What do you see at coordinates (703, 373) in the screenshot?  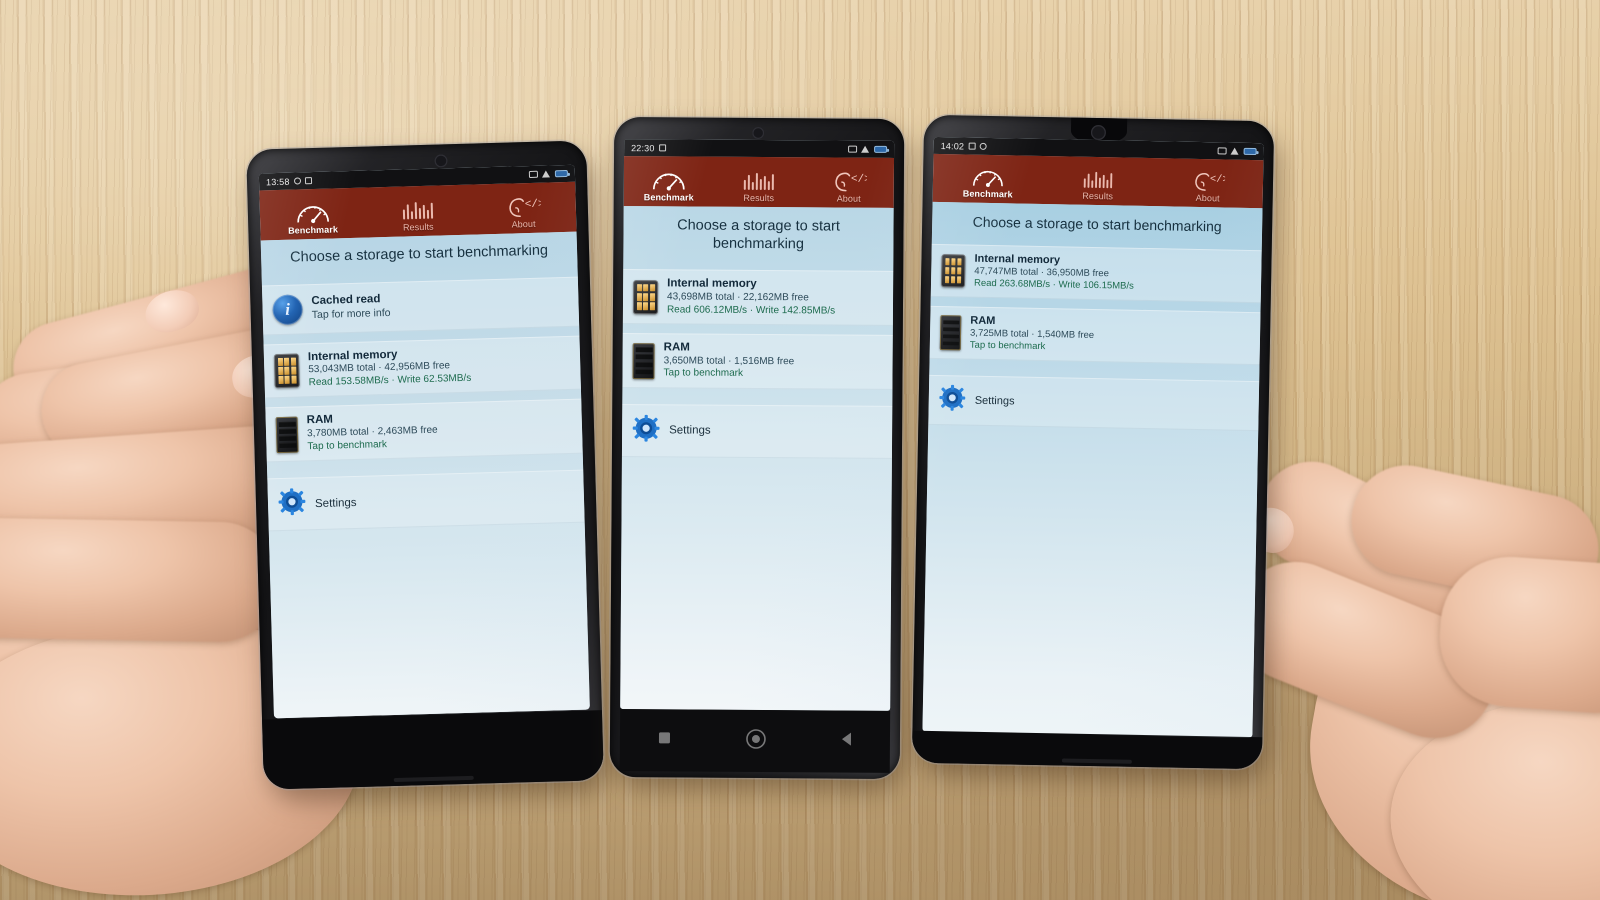 I see `list-item-sub2: Tap to benchmark` at bounding box center [703, 373].